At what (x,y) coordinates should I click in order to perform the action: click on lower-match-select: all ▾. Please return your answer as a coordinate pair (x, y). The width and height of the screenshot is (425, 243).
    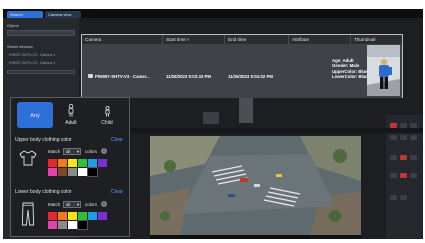
    Looking at the image, I should click on (72, 204).